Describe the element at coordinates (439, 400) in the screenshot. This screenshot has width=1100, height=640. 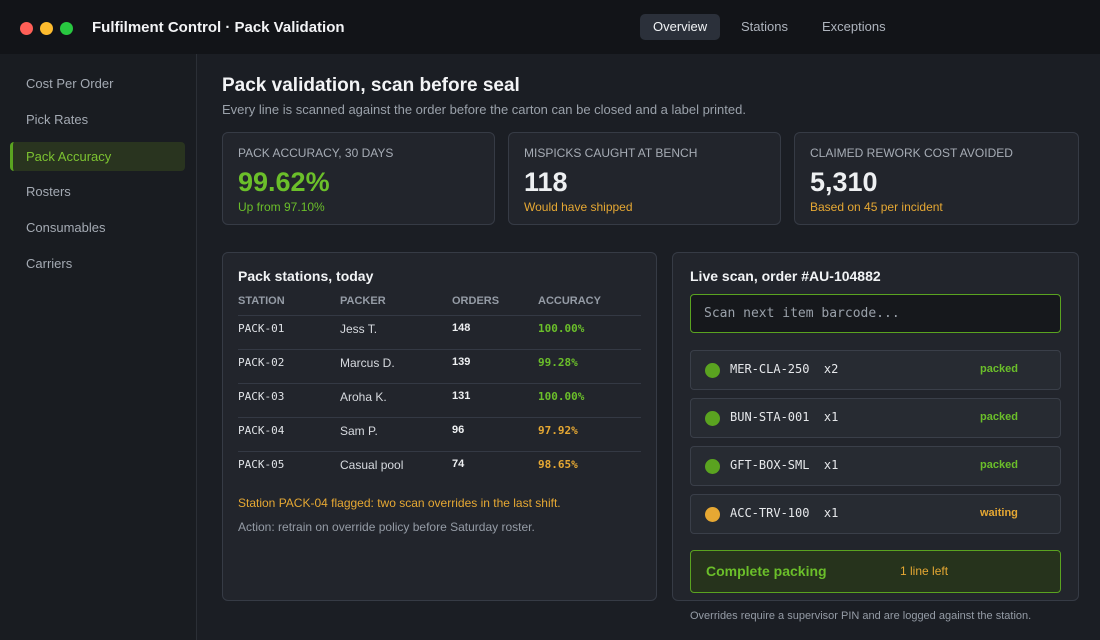
I see `table-row: PACK-03 Aroha K. 131 100.00%` at that location.